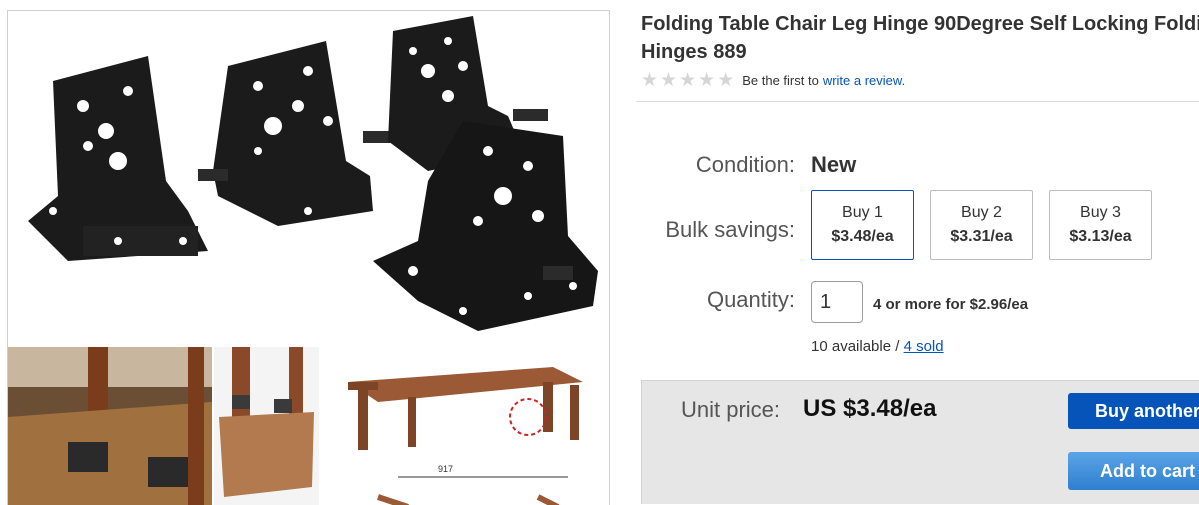  I want to click on available-count: 10 available /, so click(855, 346).